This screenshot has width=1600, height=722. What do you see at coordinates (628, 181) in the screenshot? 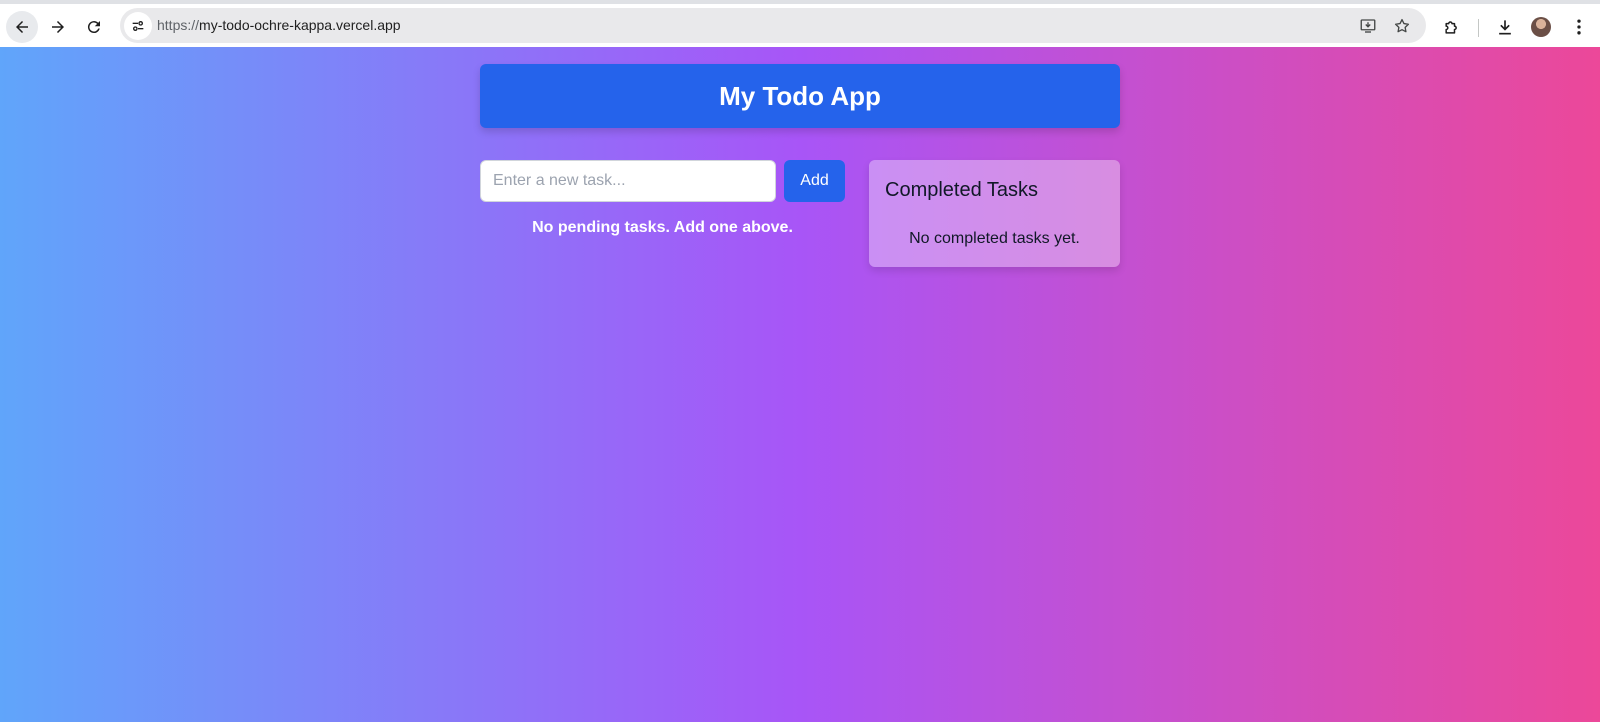
I see `new-task-input` at bounding box center [628, 181].